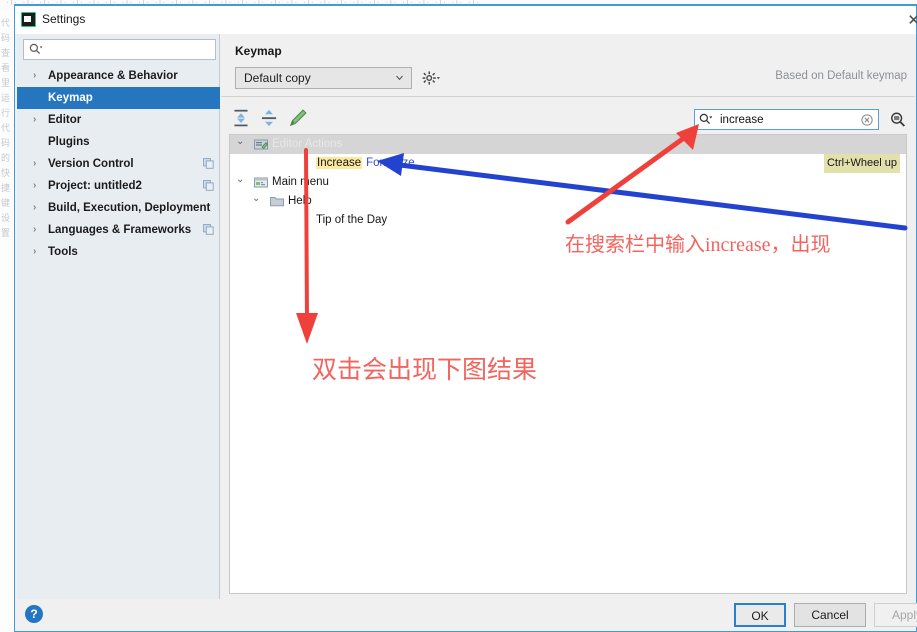  I want to click on keymap-find-input, so click(784, 119).